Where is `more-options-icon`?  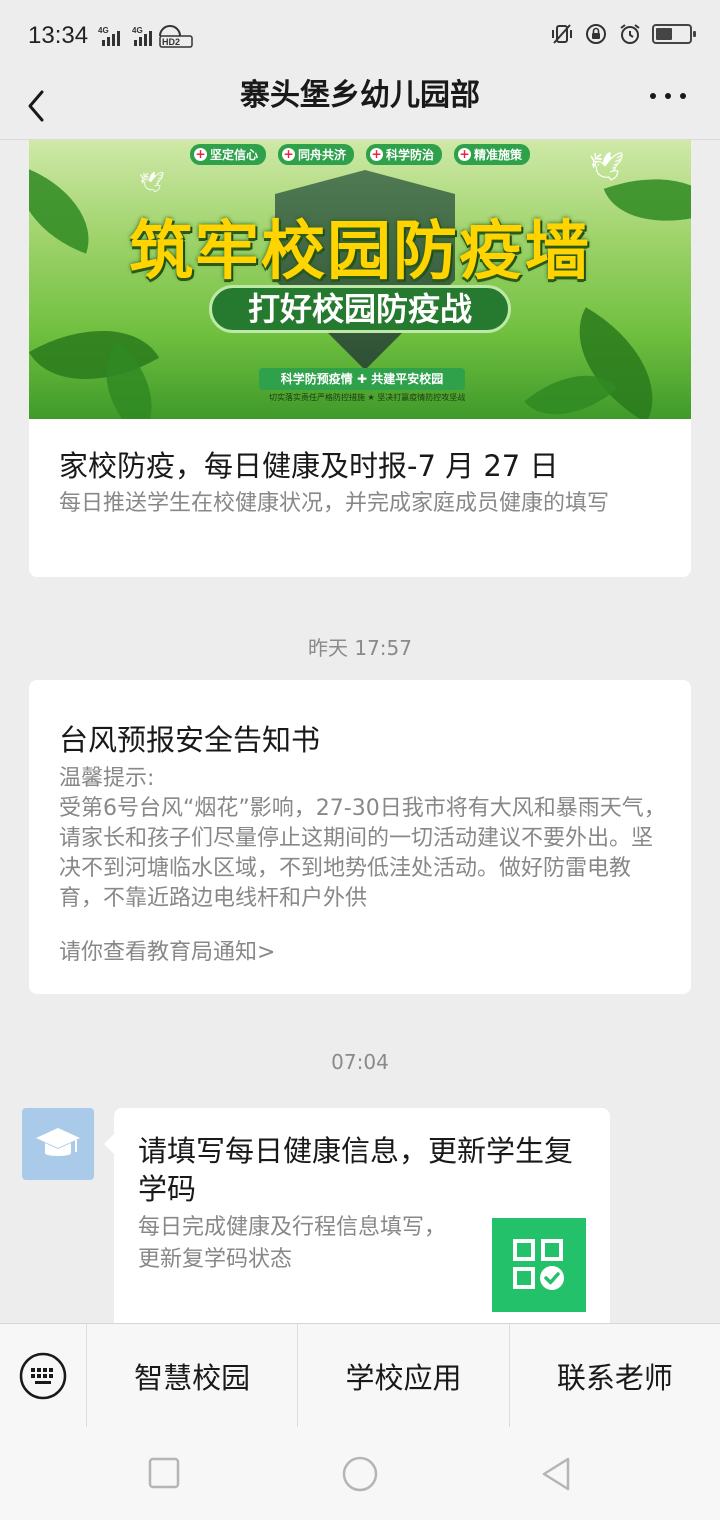
more-options-icon is located at coordinates (668, 96).